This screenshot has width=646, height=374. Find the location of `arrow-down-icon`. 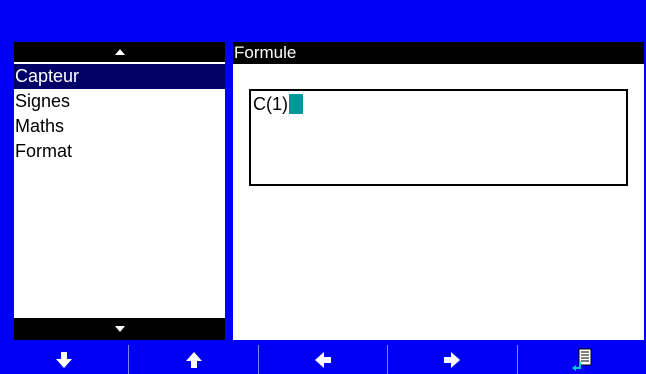

arrow-down-icon is located at coordinates (64, 359).